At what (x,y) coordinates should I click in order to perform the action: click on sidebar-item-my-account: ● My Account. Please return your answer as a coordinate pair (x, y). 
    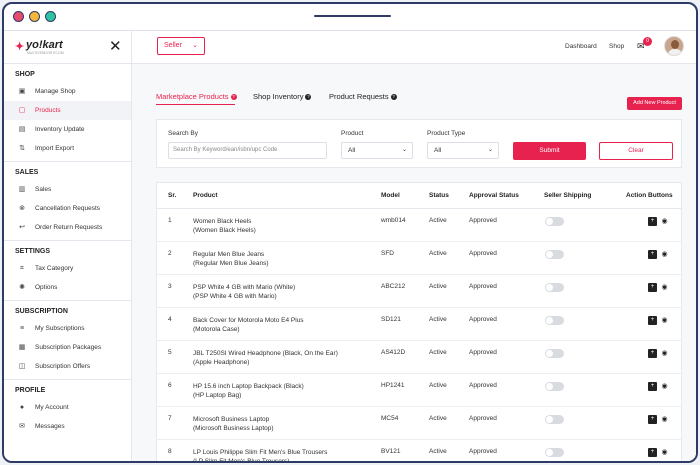
    Looking at the image, I should click on (67, 407).